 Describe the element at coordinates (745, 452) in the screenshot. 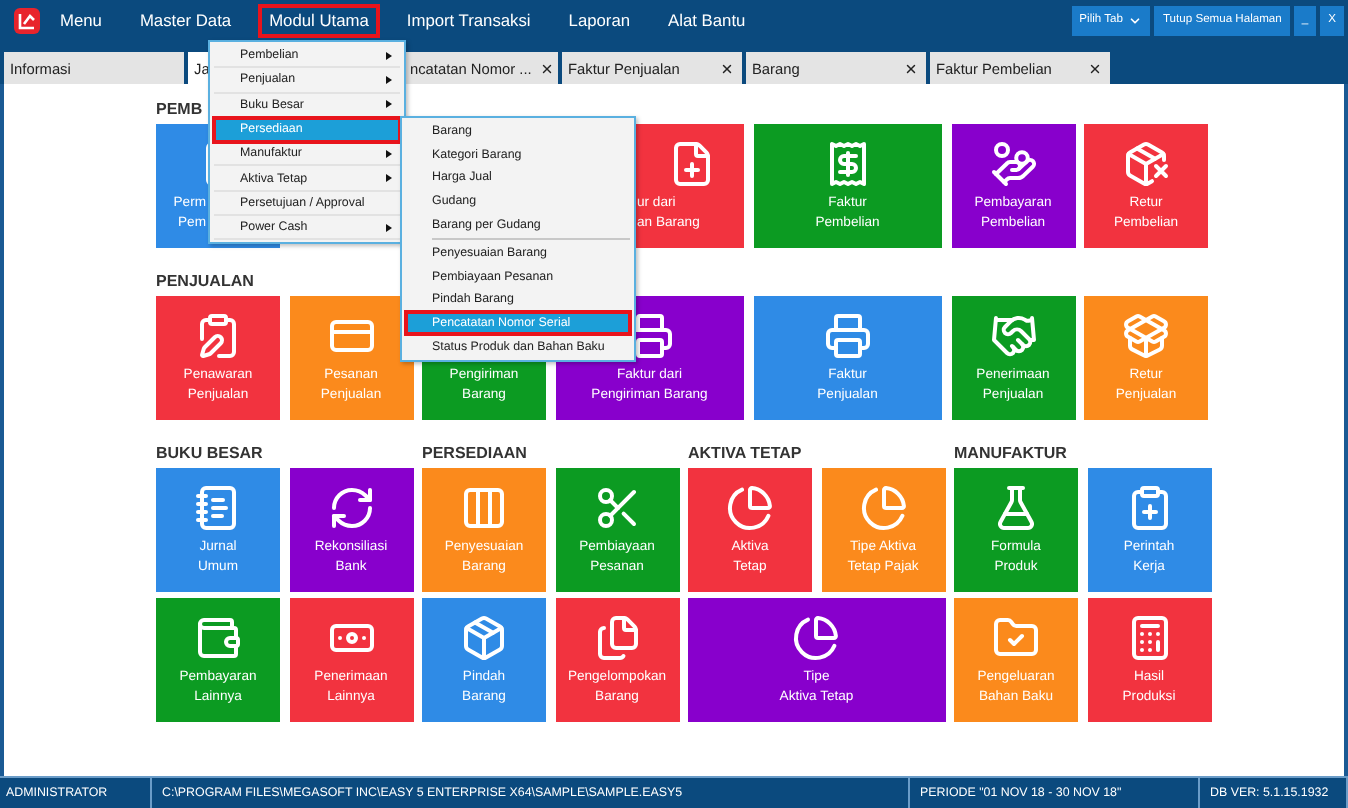

I see `section-heading: AKTIVA TETAP` at that location.